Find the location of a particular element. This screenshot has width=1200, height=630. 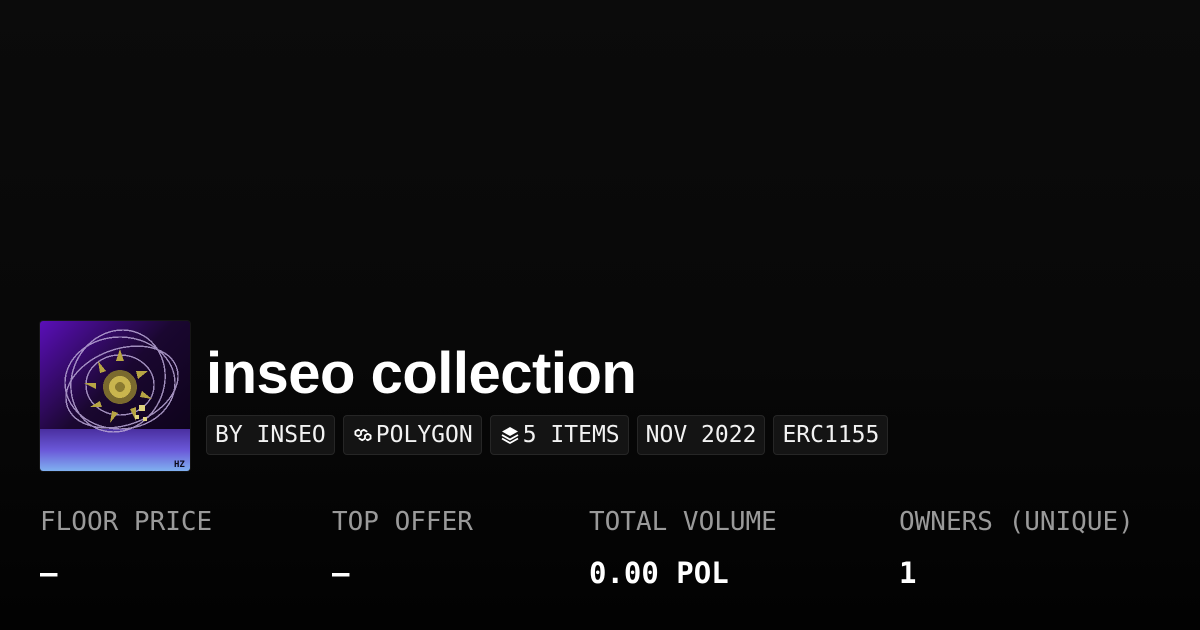

total-volume-stat: TOTAL VOLUME 0.00 POL is located at coordinates (683, 548).